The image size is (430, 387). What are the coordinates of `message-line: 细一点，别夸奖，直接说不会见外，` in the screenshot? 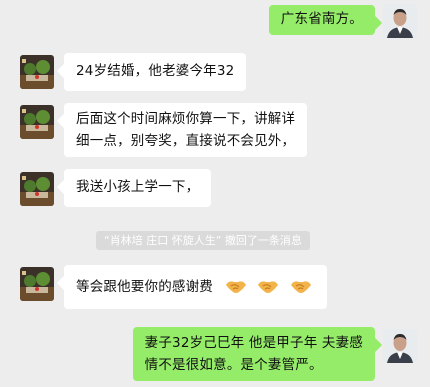 It's located at (186, 141).